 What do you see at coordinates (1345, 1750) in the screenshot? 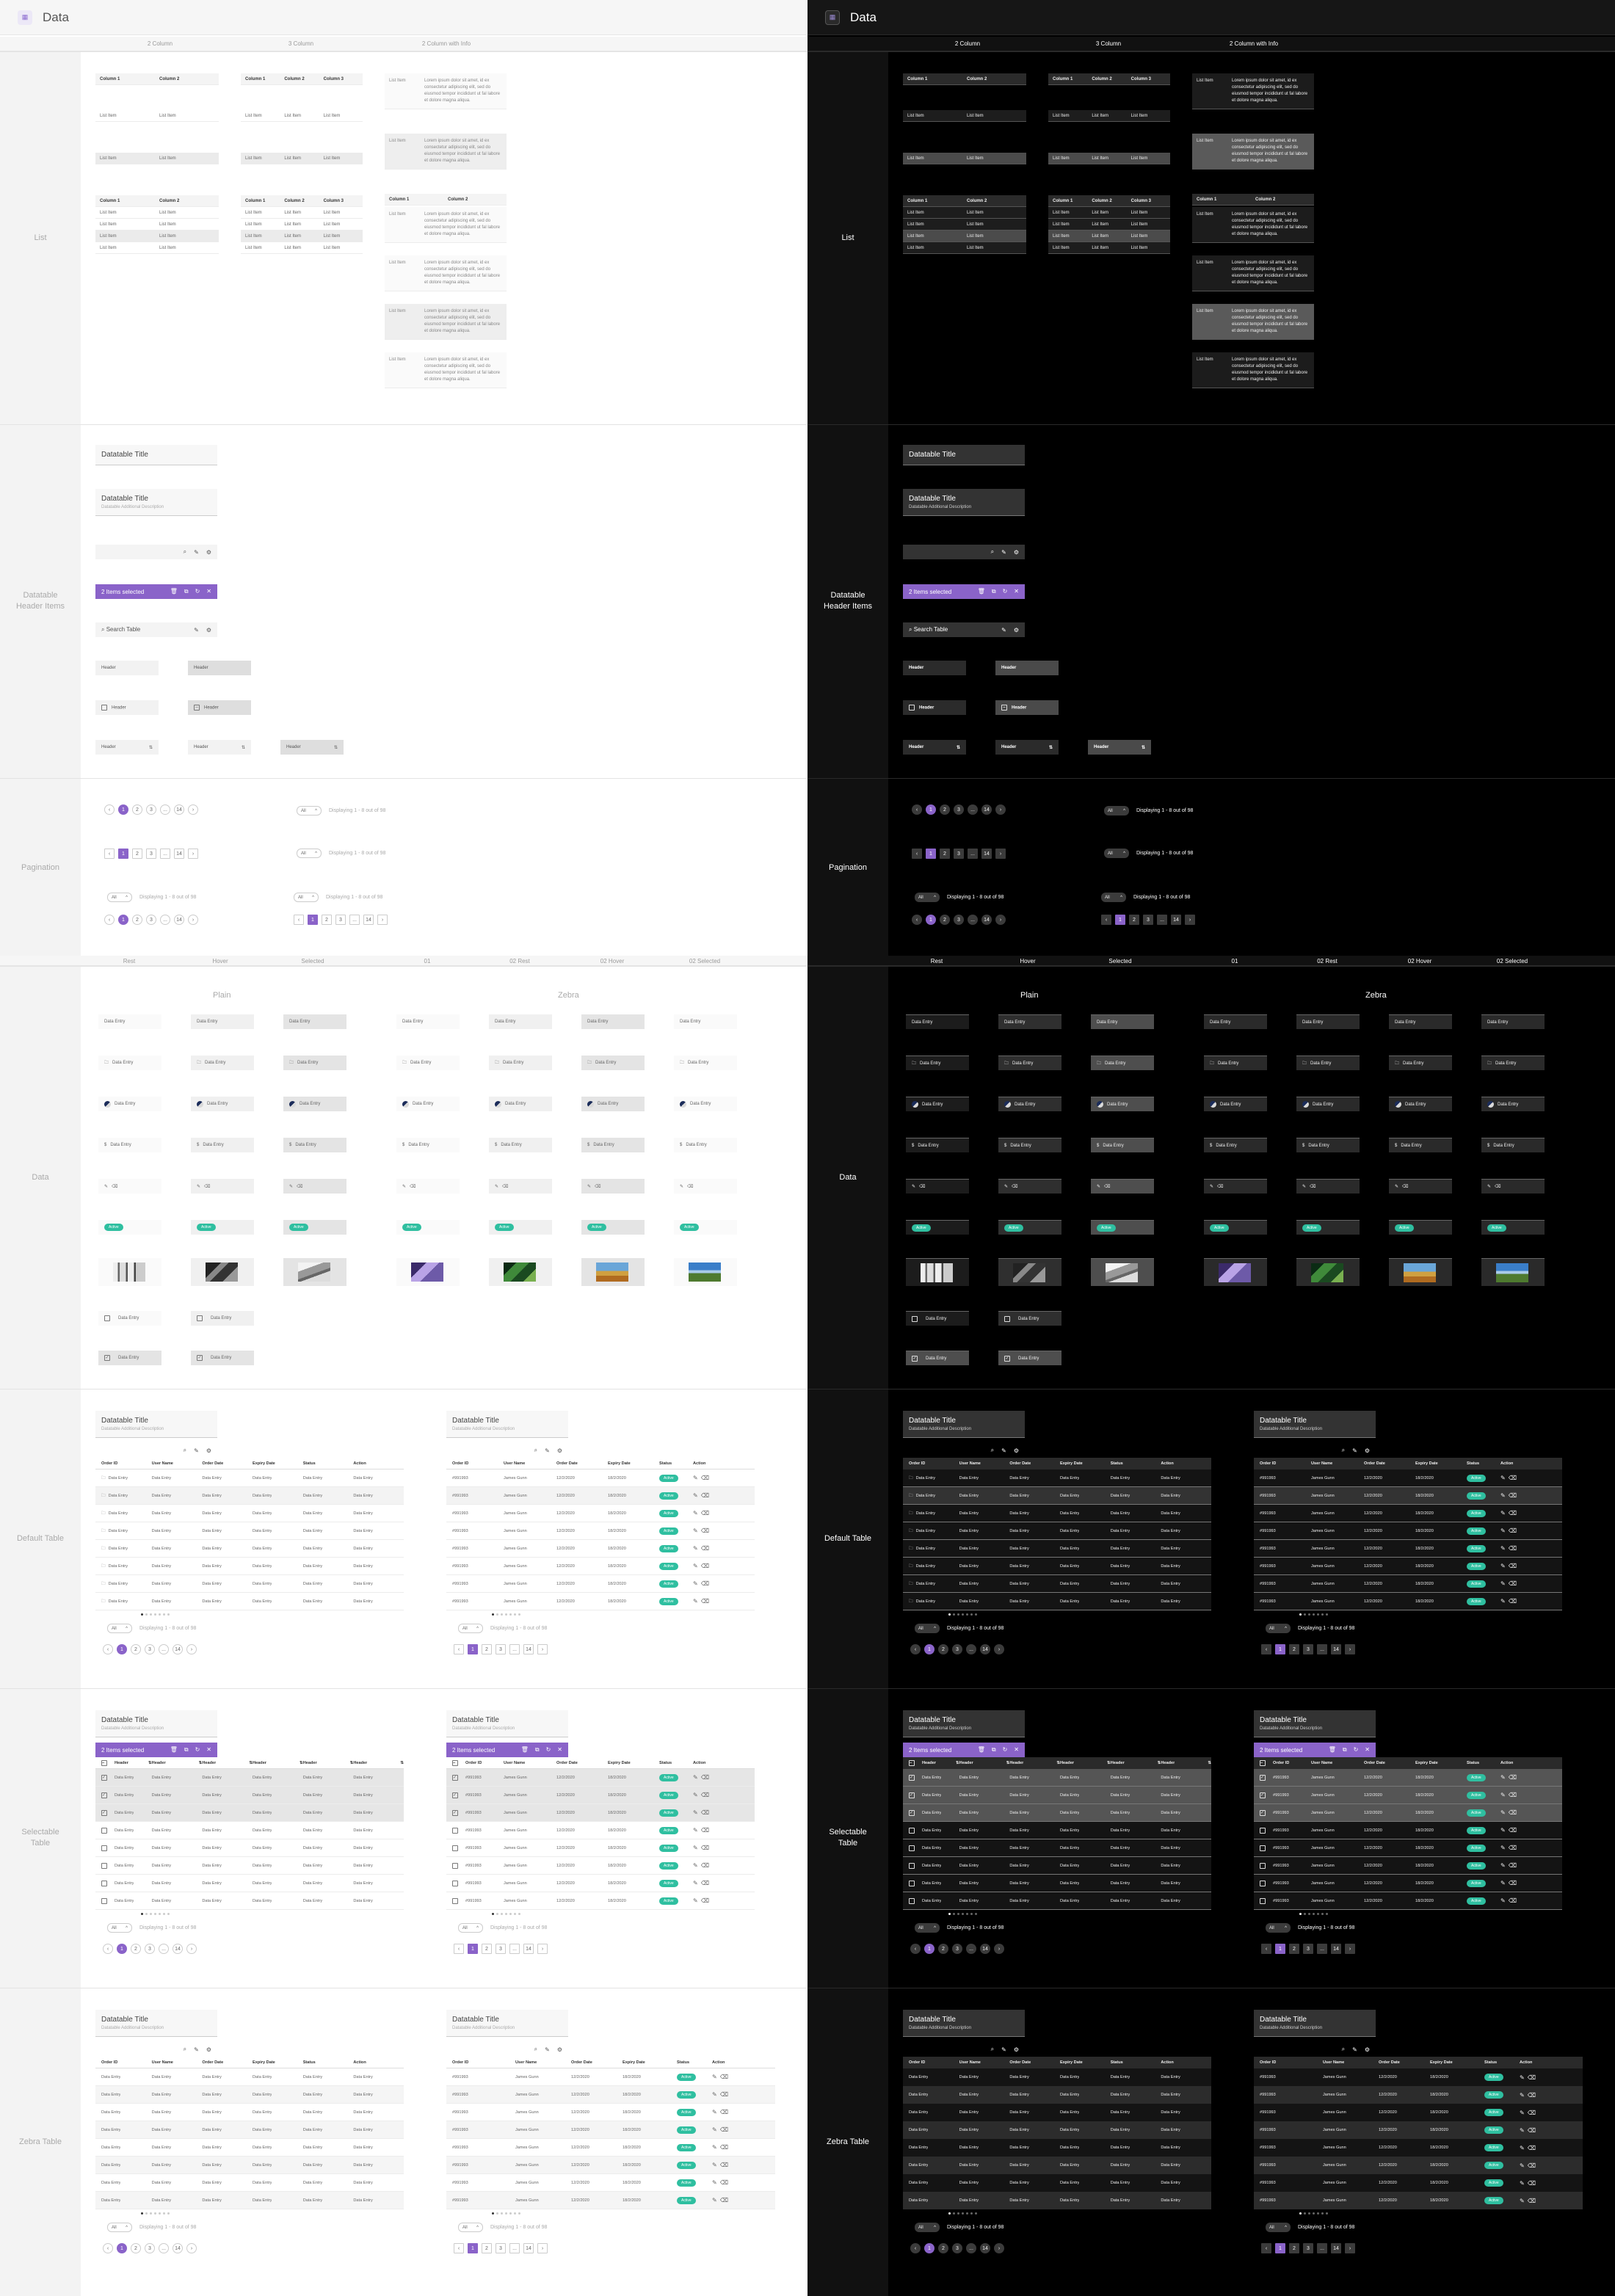
I see `copy-icon: ⧉` at bounding box center [1345, 1750].